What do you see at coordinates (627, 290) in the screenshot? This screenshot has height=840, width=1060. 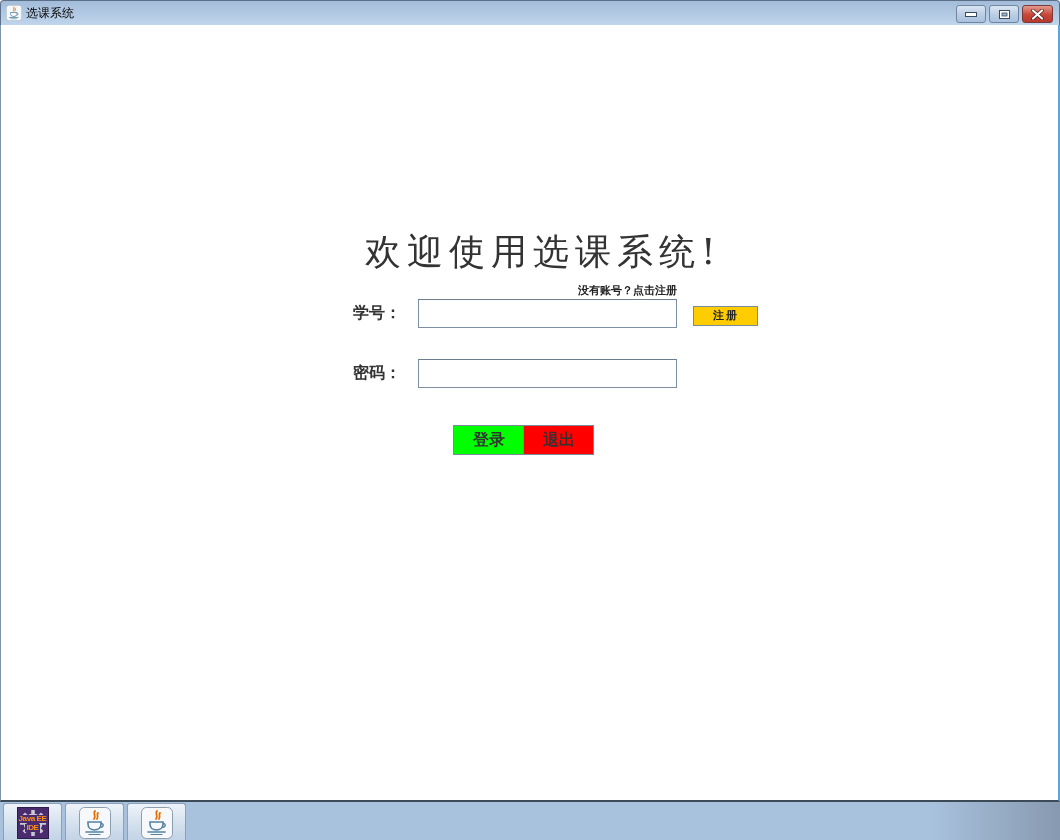 I see `register-link: 没有账号？点击注册` at bounding box center [627, 290].